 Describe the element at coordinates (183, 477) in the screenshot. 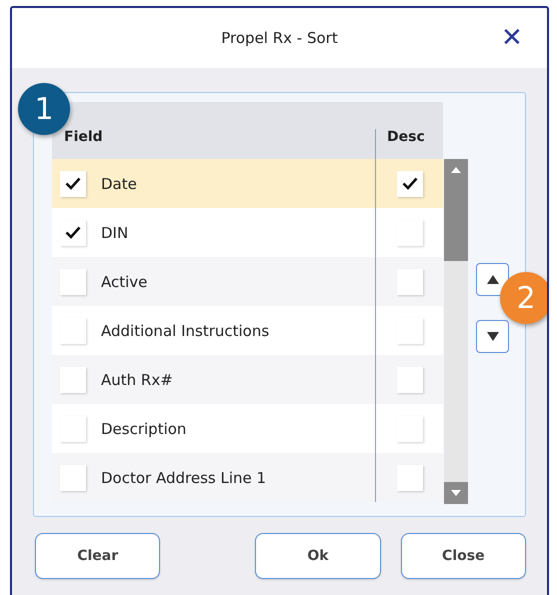

I see `field-name: Doctor Address Line 1` at that location.